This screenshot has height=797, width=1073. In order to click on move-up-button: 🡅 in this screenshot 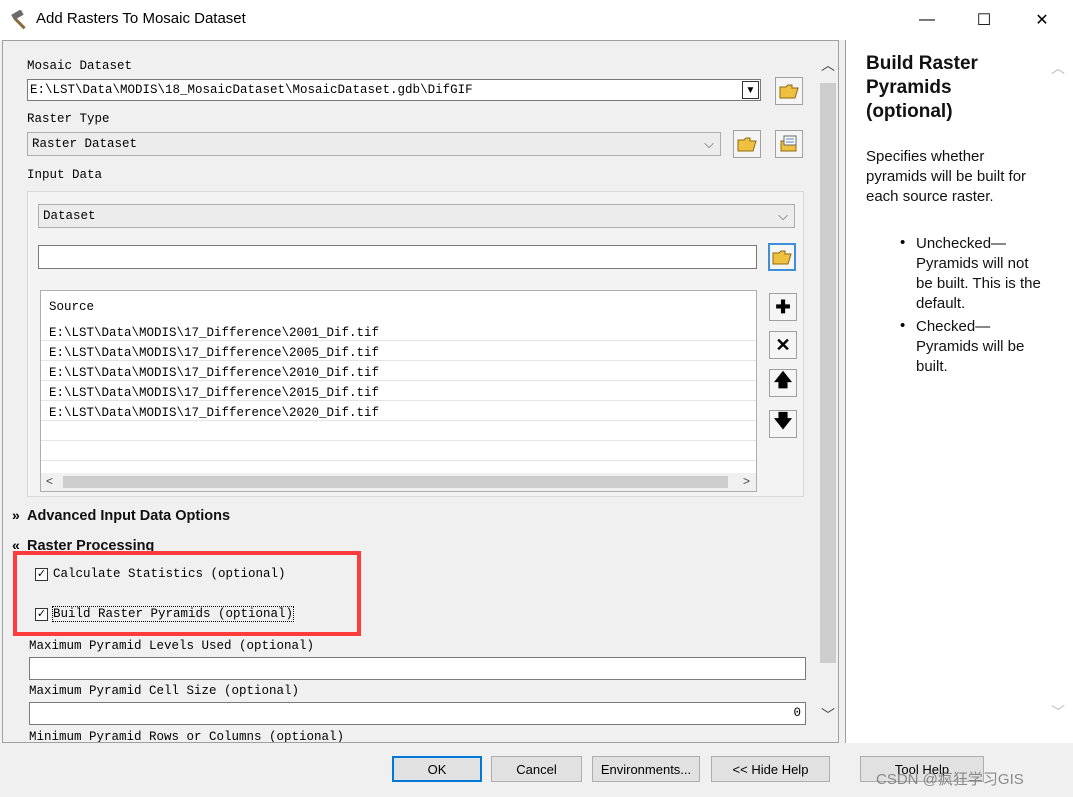, I will do `click(783, 383)`.